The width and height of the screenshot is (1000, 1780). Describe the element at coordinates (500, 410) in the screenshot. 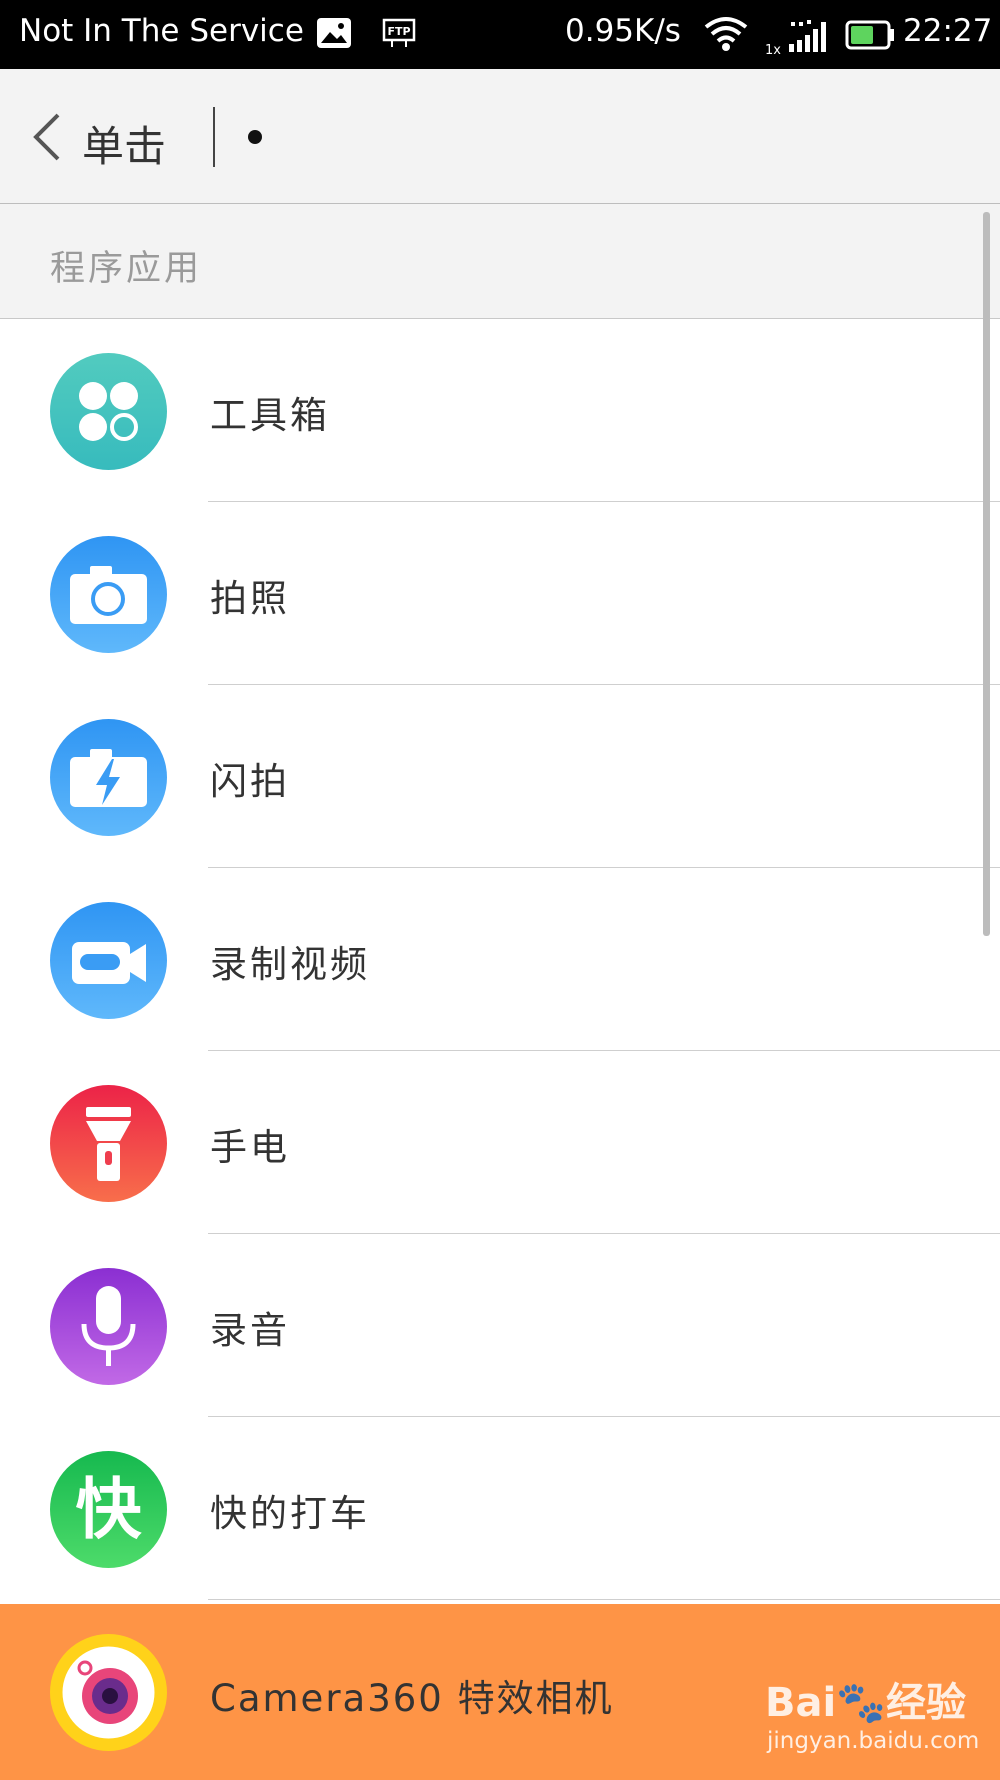

I see `list-item-toolbox: 工具箱` at that location.